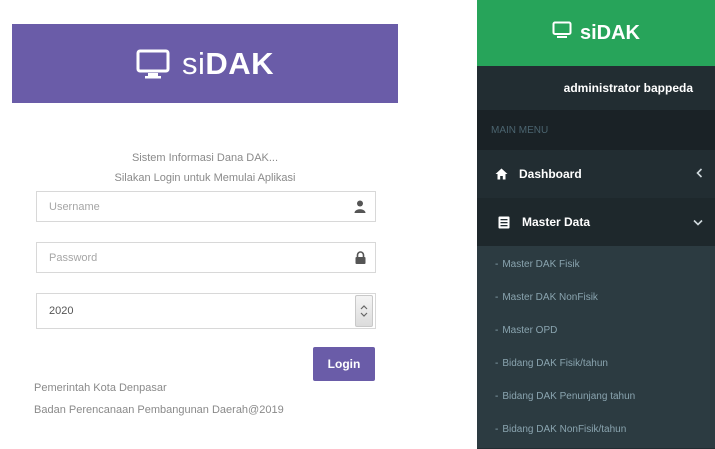  I want to click on lock-icon, so click(360, 257).